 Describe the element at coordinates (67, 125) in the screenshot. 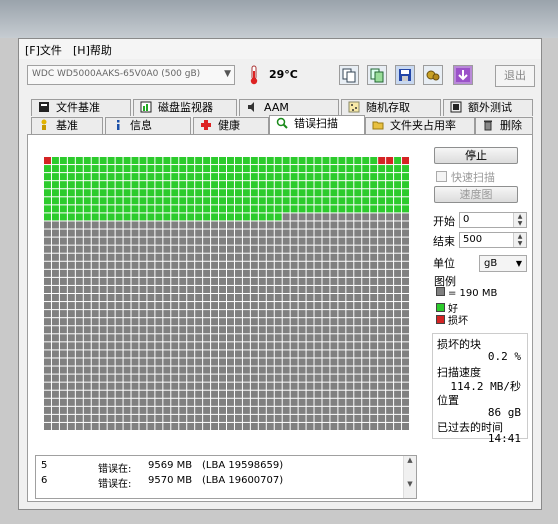

I see `tab-benchmark: 基准` at that location.